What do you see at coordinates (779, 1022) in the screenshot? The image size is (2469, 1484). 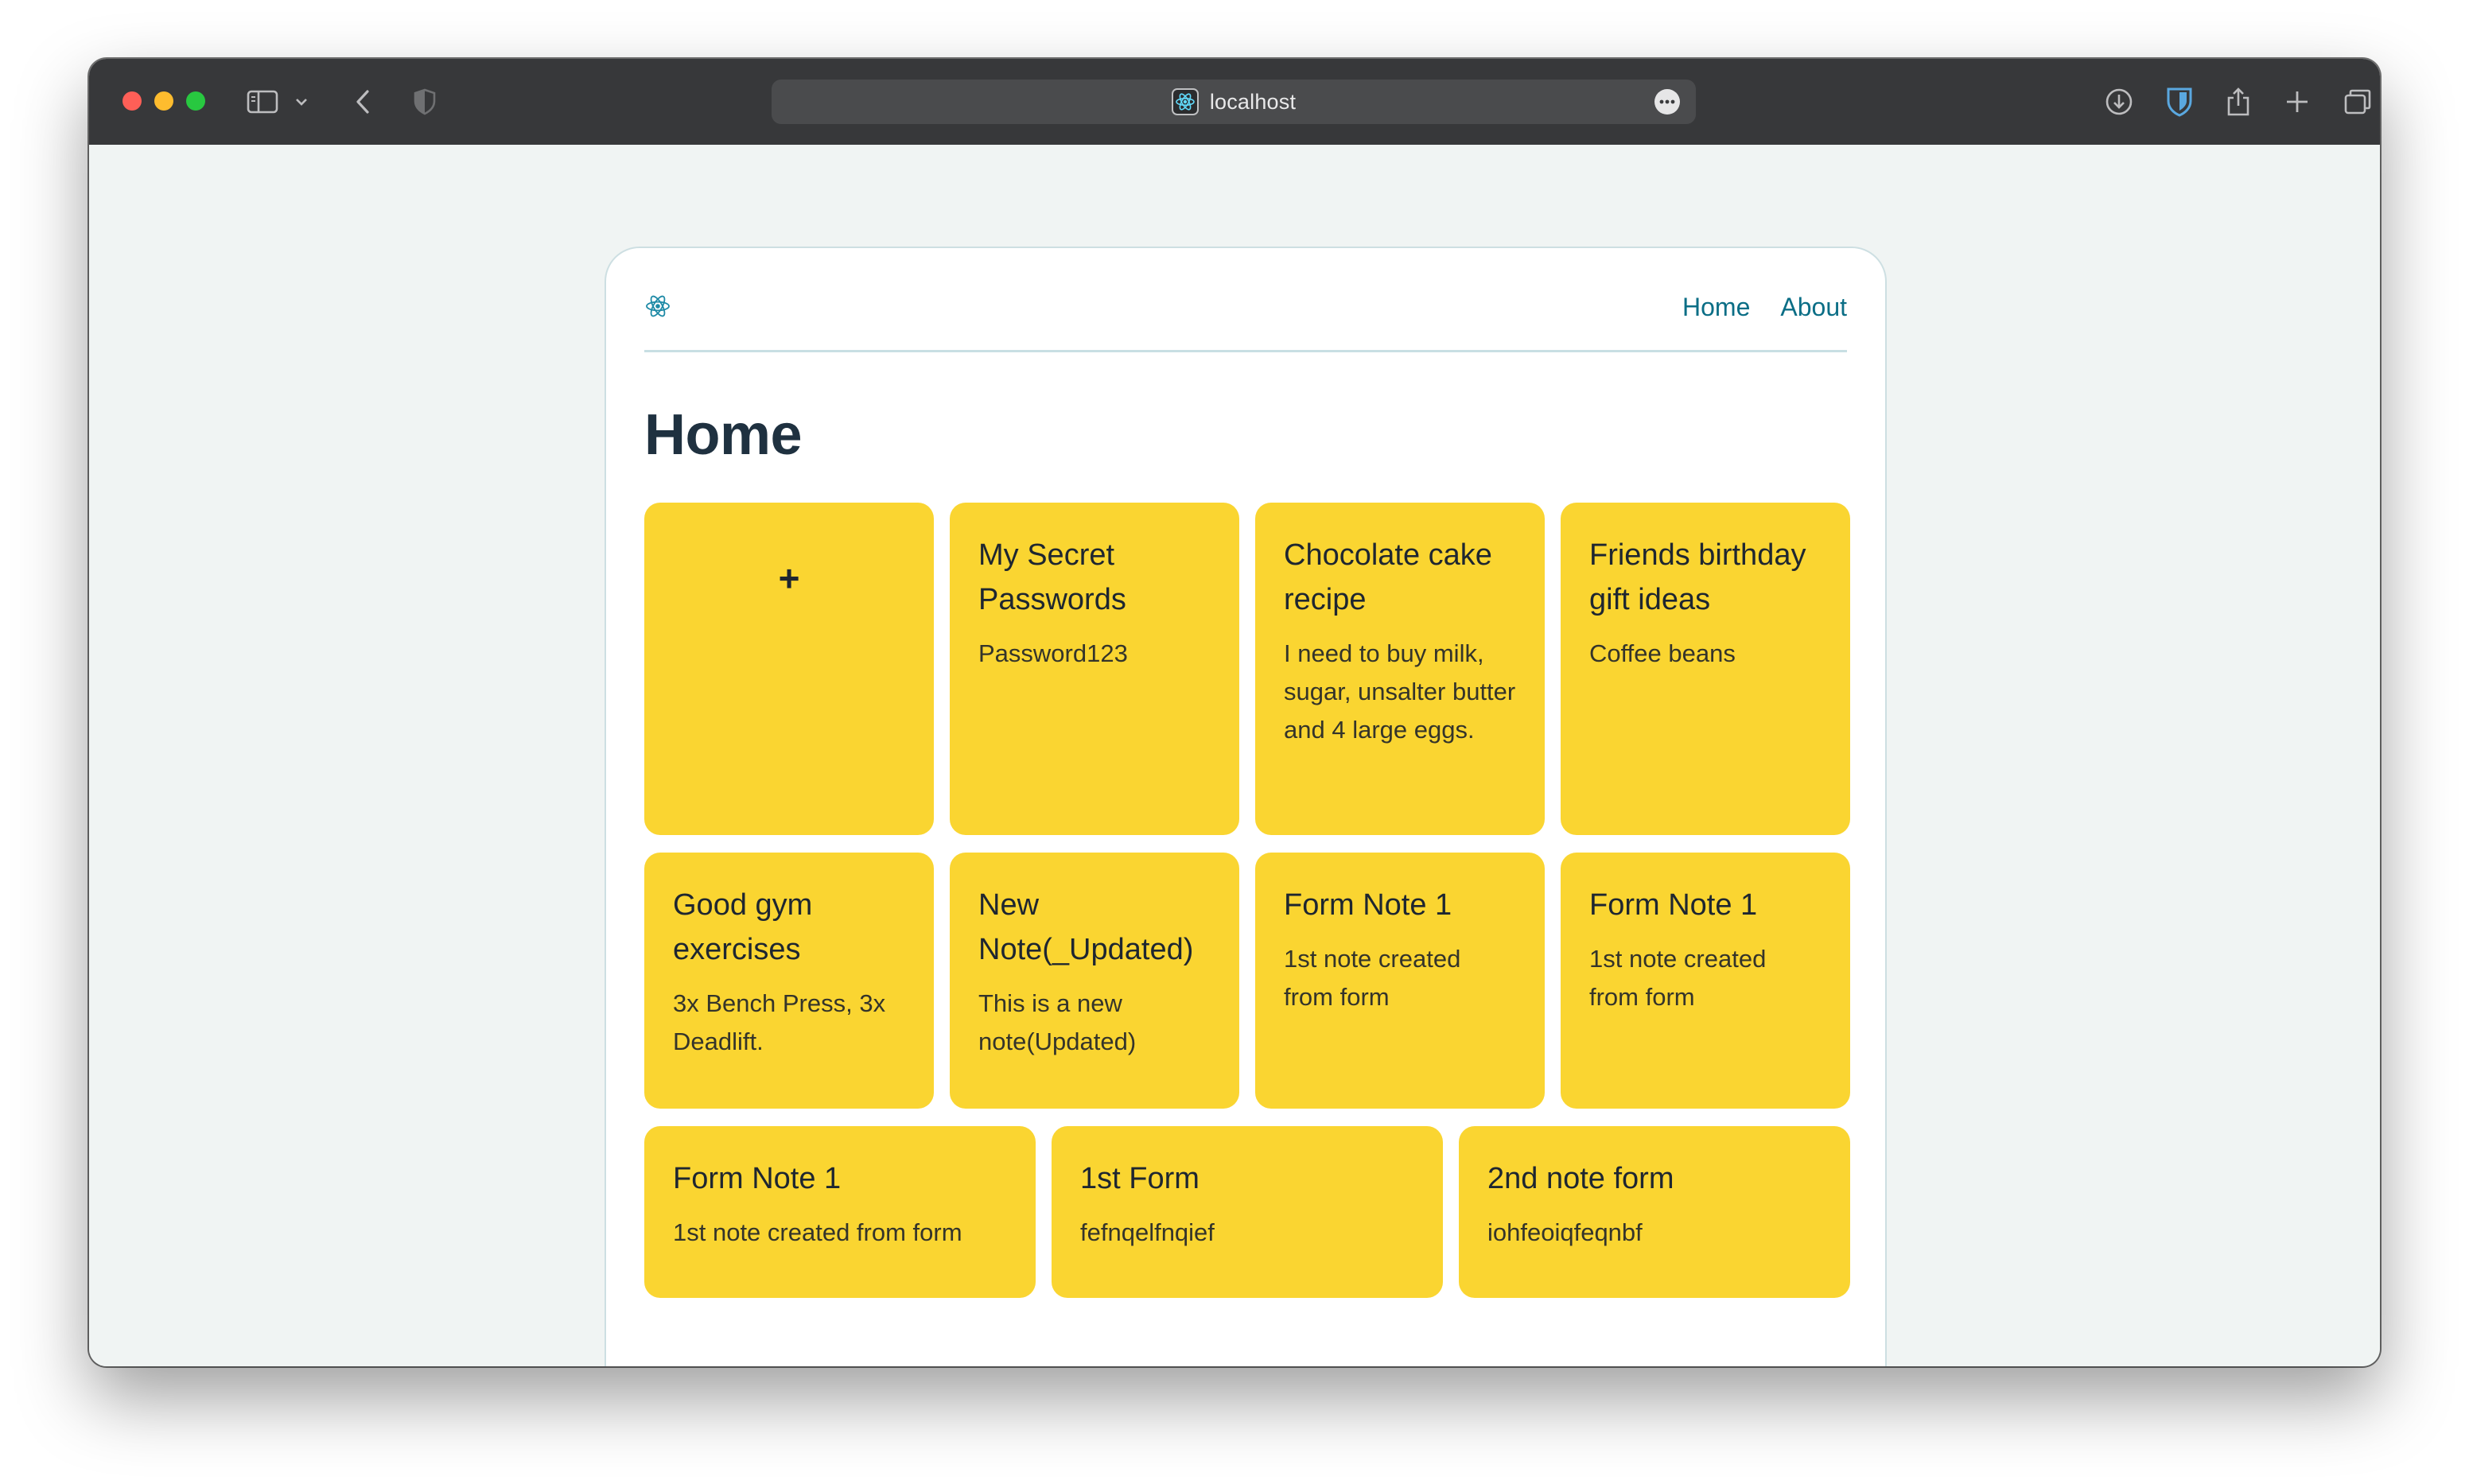 I see `note-body: 3x Bench Press, 3x Deadlift.` at bounding box center [779, 1022].